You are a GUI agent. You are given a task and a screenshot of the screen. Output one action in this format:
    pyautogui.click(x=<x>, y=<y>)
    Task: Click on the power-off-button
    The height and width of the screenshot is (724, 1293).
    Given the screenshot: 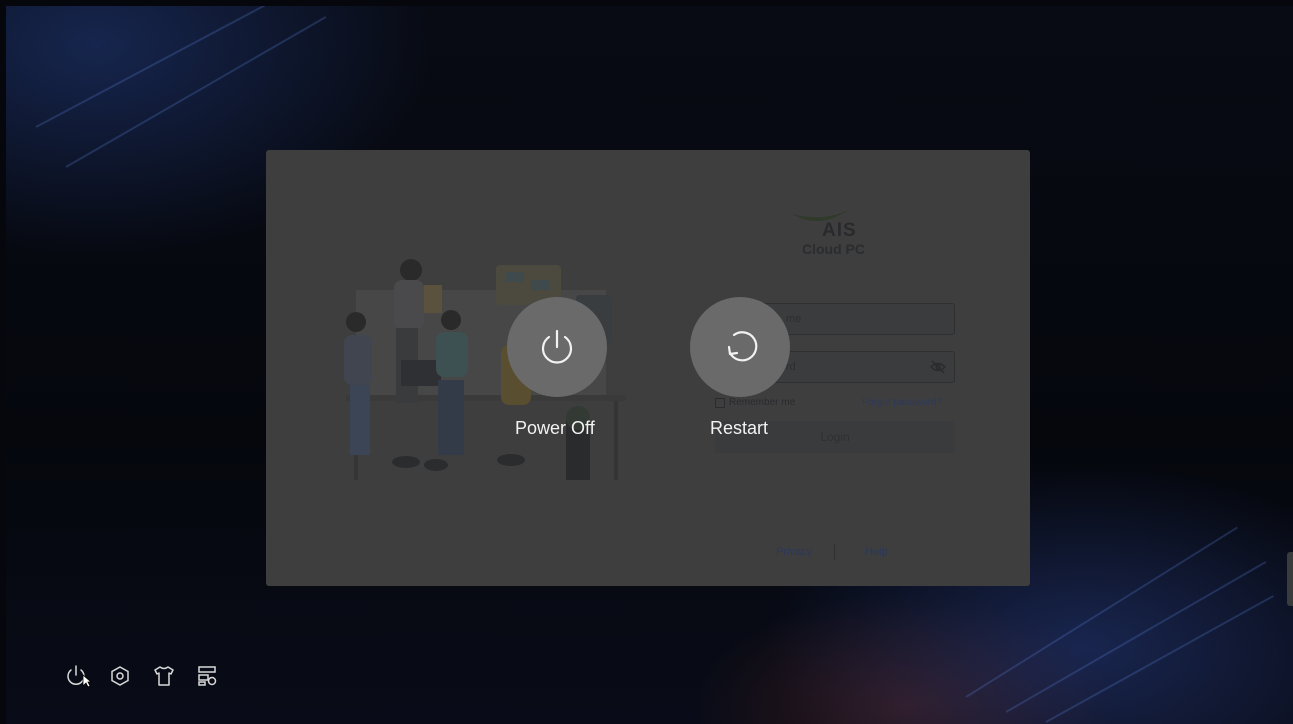 What is the action you would take?
    pyautogui.click(x=557, y=347)
    